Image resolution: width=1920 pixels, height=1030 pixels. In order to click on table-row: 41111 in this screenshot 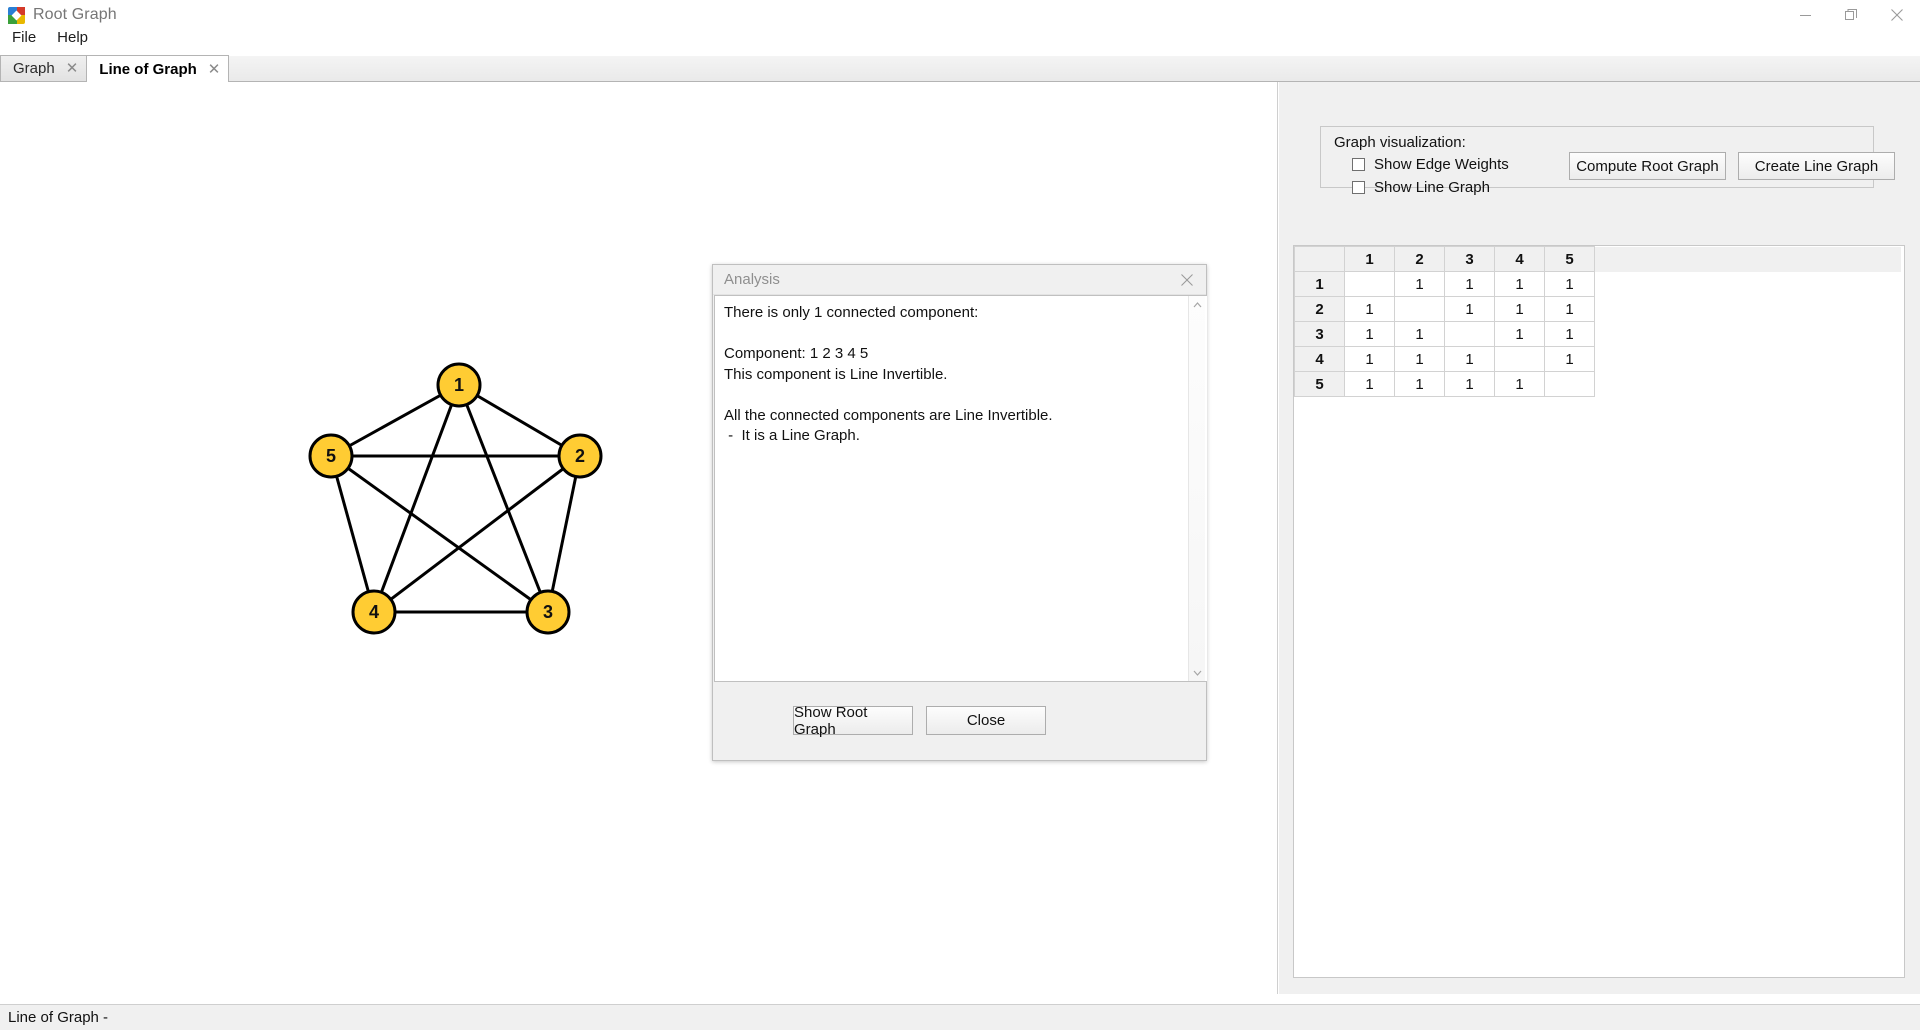, I will do `click(1597, 359)`.